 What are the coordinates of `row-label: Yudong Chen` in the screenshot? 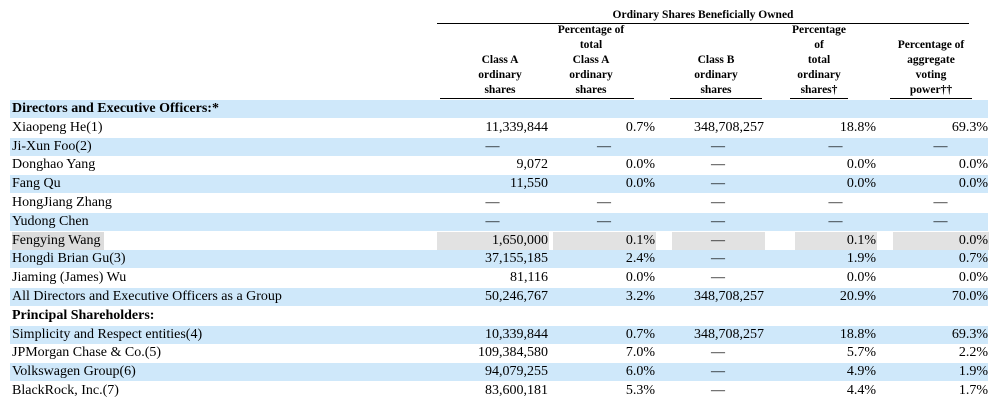 It's located at (50, 221).